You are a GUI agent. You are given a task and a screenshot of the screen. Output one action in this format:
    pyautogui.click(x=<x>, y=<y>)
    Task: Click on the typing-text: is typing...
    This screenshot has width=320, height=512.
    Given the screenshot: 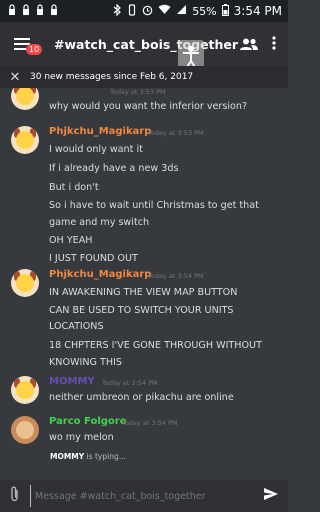 What is the action you would take?
    pyautogui.click(x=106, y=456)
    